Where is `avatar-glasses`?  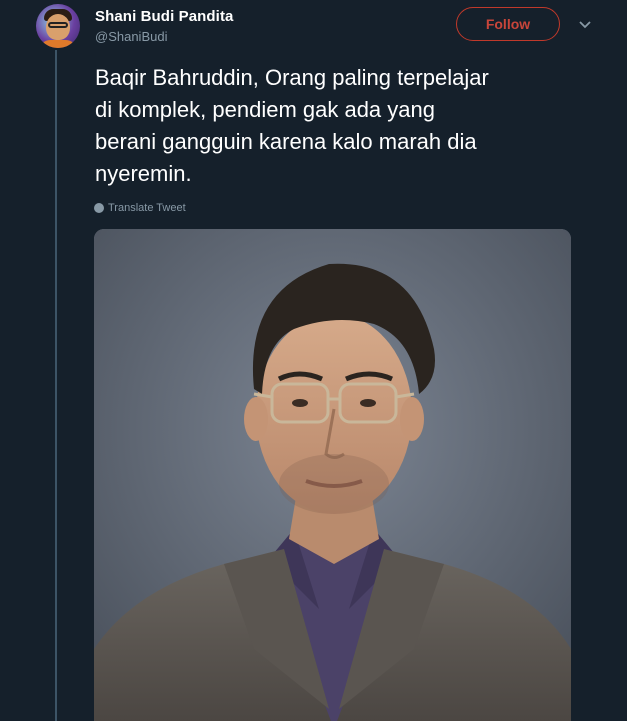 avatar-glasses is located at coordinates (58, 25).